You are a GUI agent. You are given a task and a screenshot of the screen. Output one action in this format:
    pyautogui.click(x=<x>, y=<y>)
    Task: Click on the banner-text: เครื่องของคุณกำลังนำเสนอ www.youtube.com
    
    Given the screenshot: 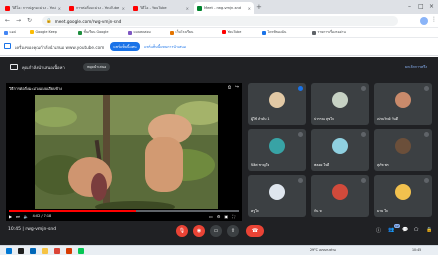 What is the action you would take?
    pyautogui.click(x=60, y=47)
    